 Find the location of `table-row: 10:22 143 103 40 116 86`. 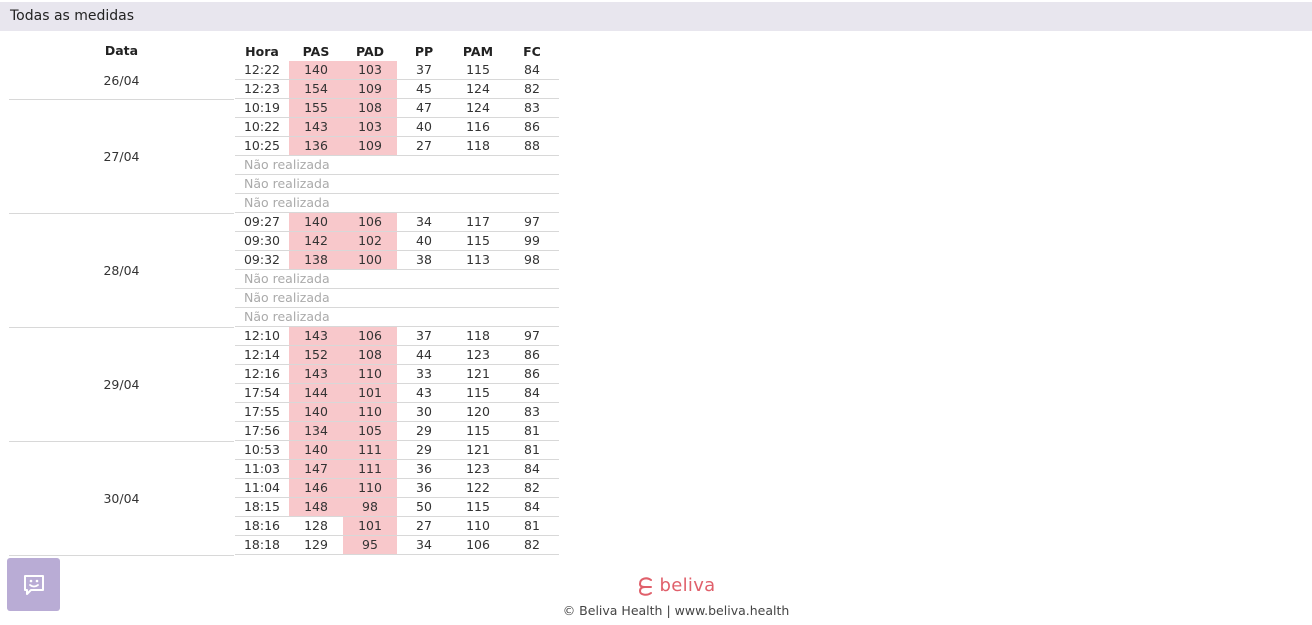

table-row: 10:22 143 103 40 116 86 is located at coordinates (397, 127).